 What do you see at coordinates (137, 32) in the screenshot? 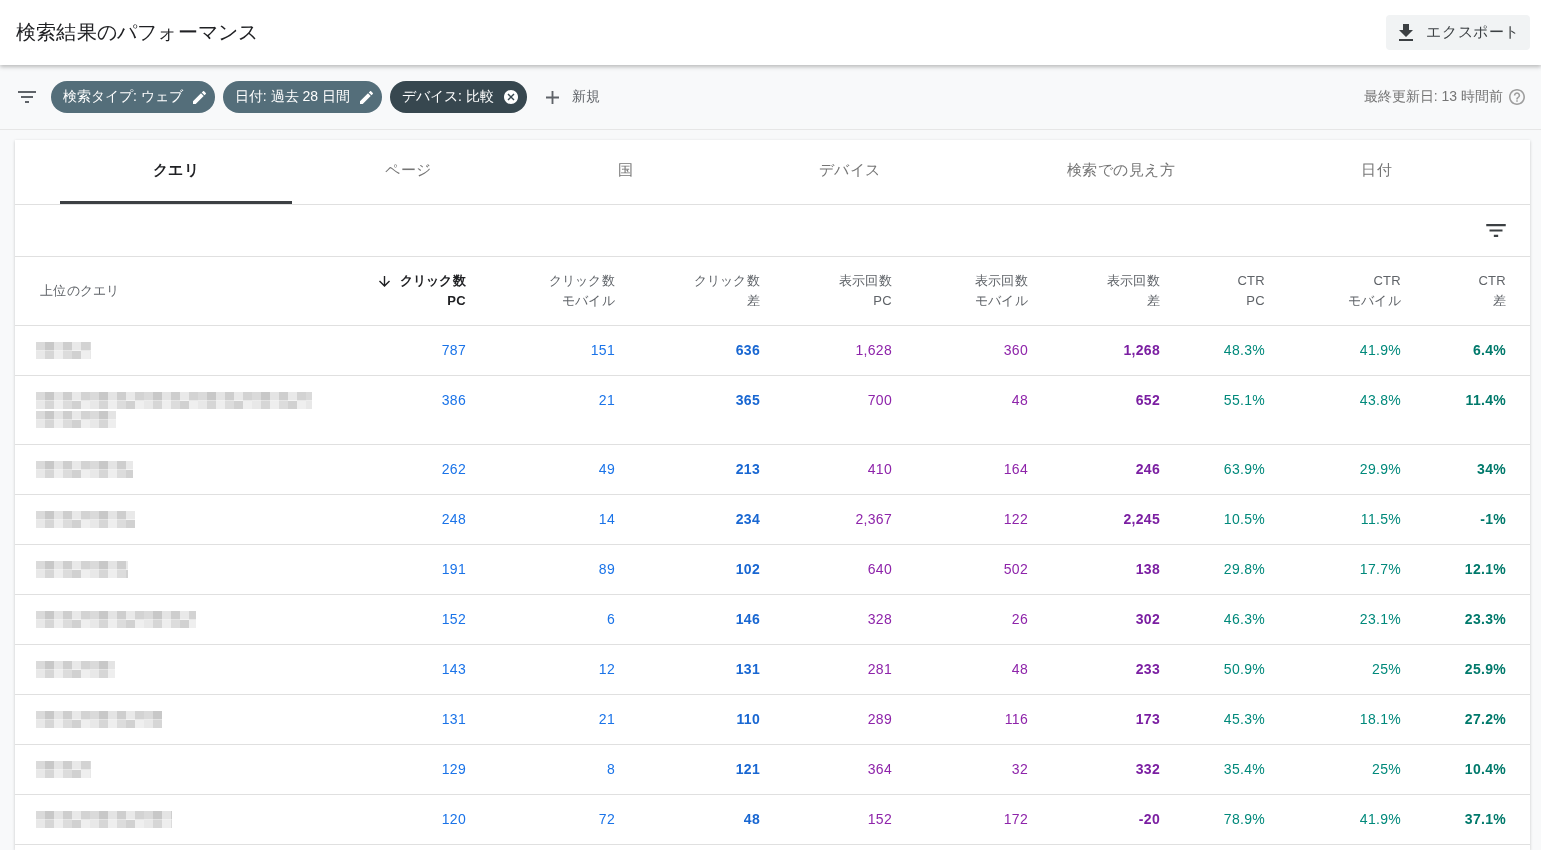
I see `page-title: 検索結果のパフォーマンス` at bounding box center [137, 32].